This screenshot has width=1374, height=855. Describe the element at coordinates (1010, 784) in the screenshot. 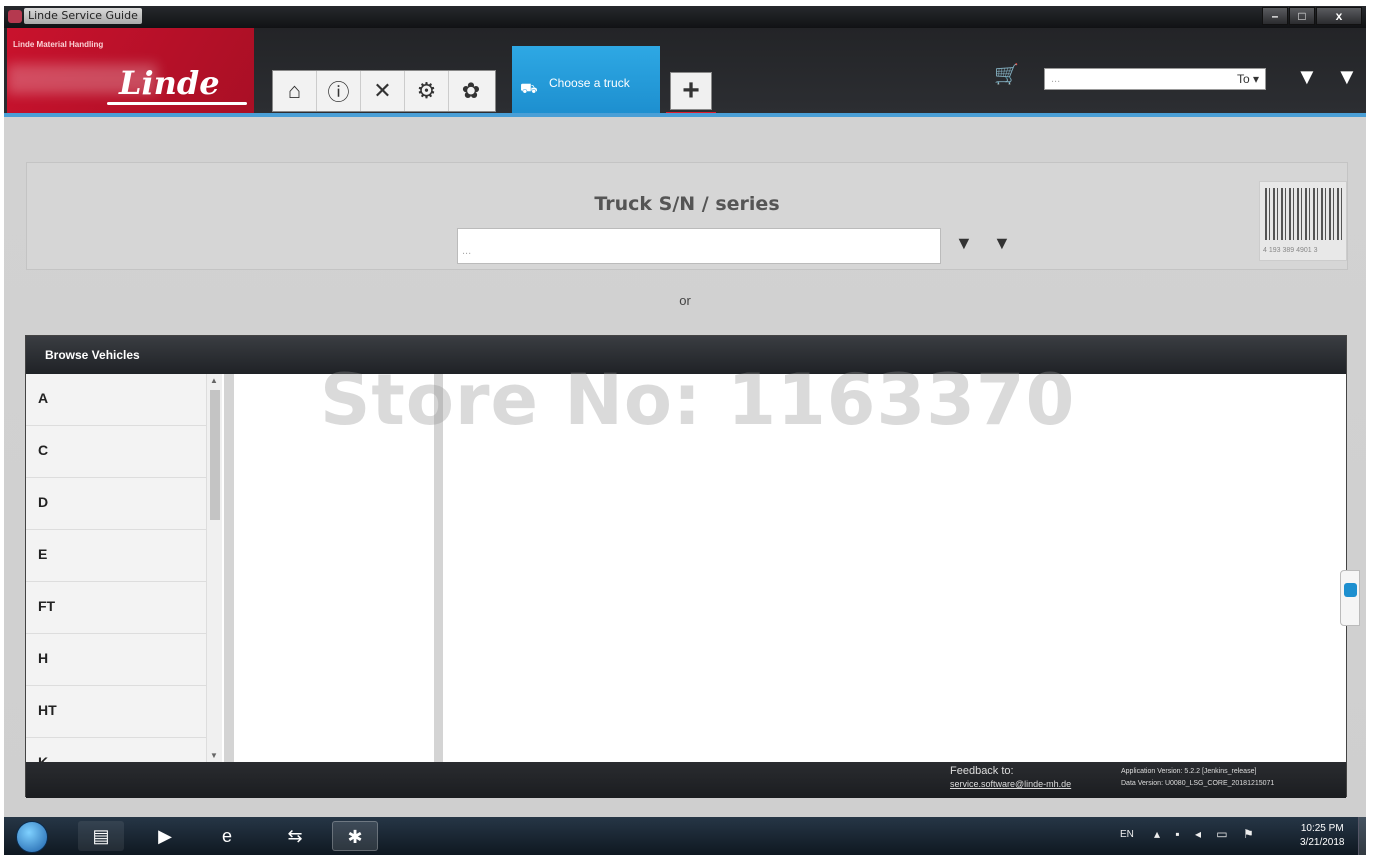

I see `feedback-email-link: service.software@linde-mh.de` at that location.